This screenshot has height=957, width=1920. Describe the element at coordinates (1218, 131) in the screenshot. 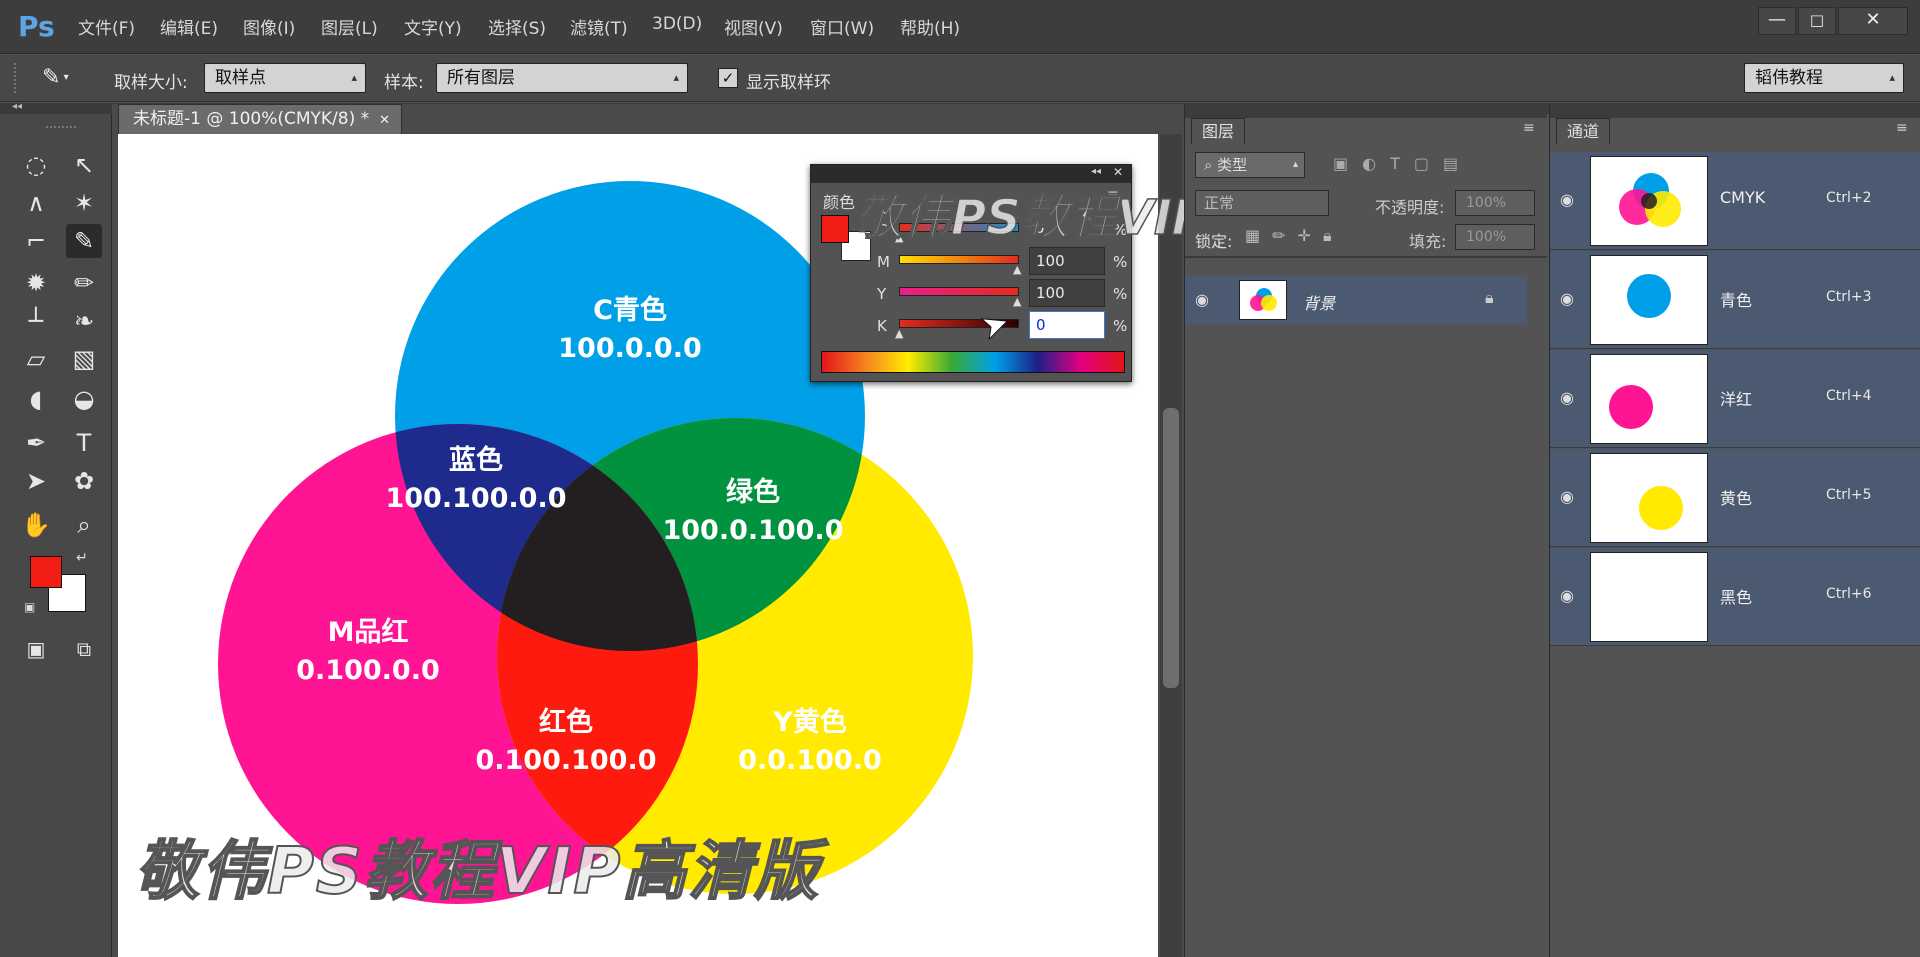

I see `tab-layers: 图层` at that location.